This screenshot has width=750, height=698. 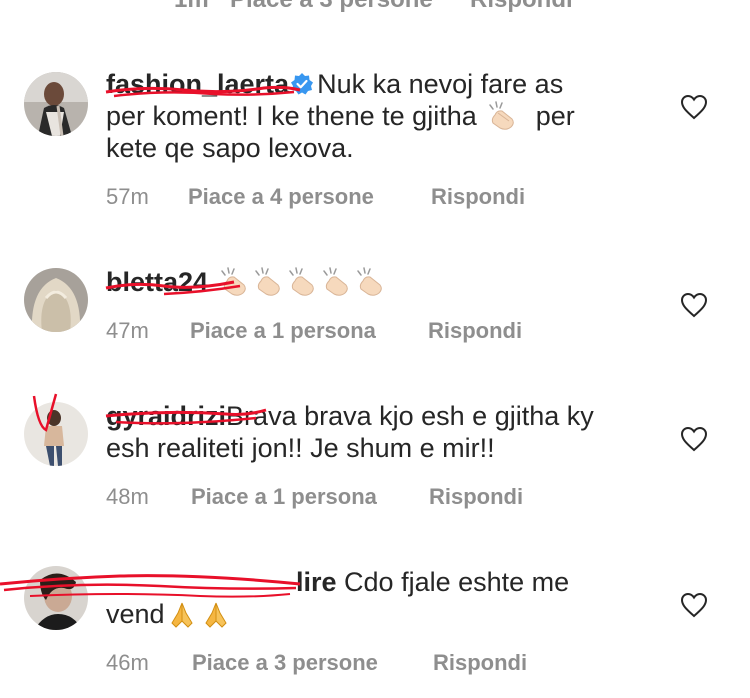 I want to click on username: fashion_laerta, so click(x=197, y=84).